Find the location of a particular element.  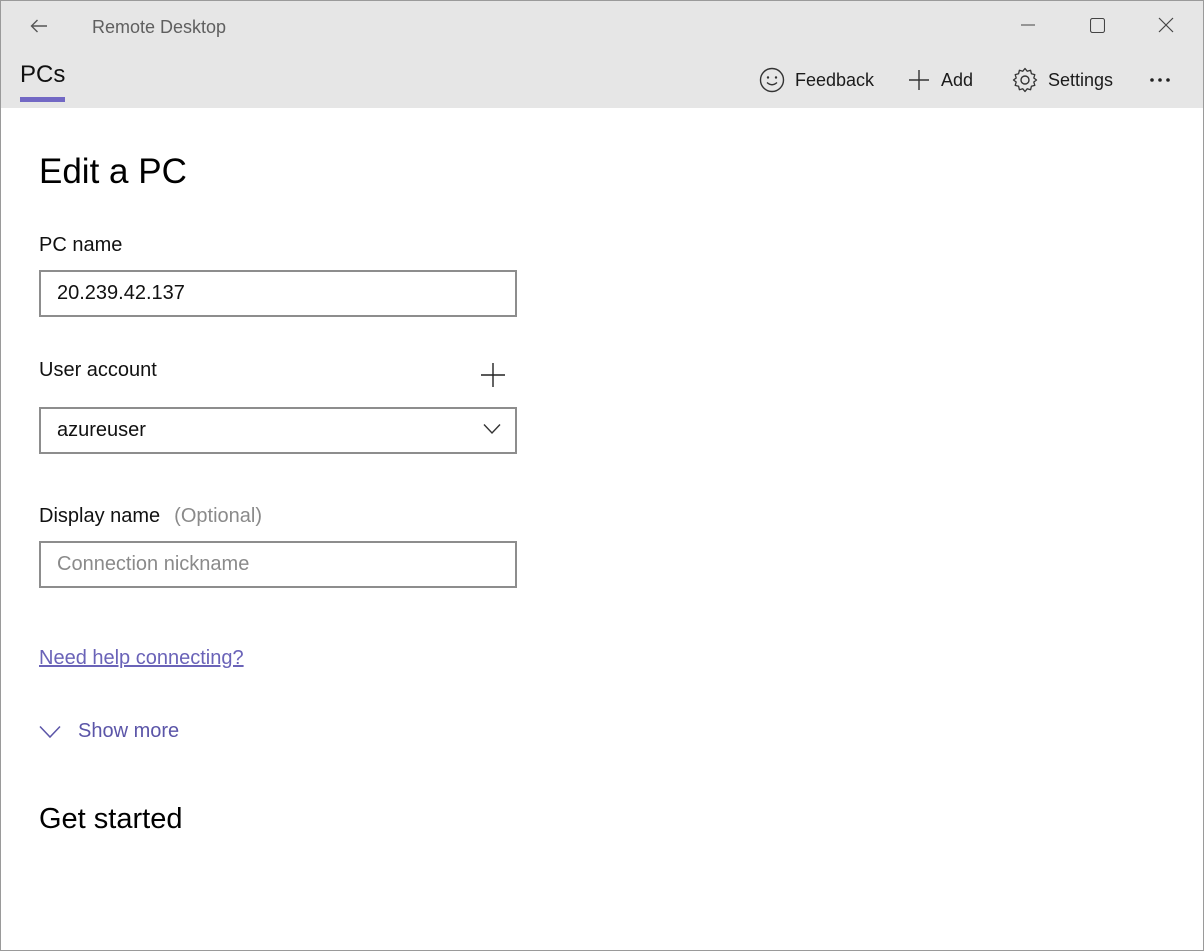

add-label: Add is located at coordinates (957, 79).